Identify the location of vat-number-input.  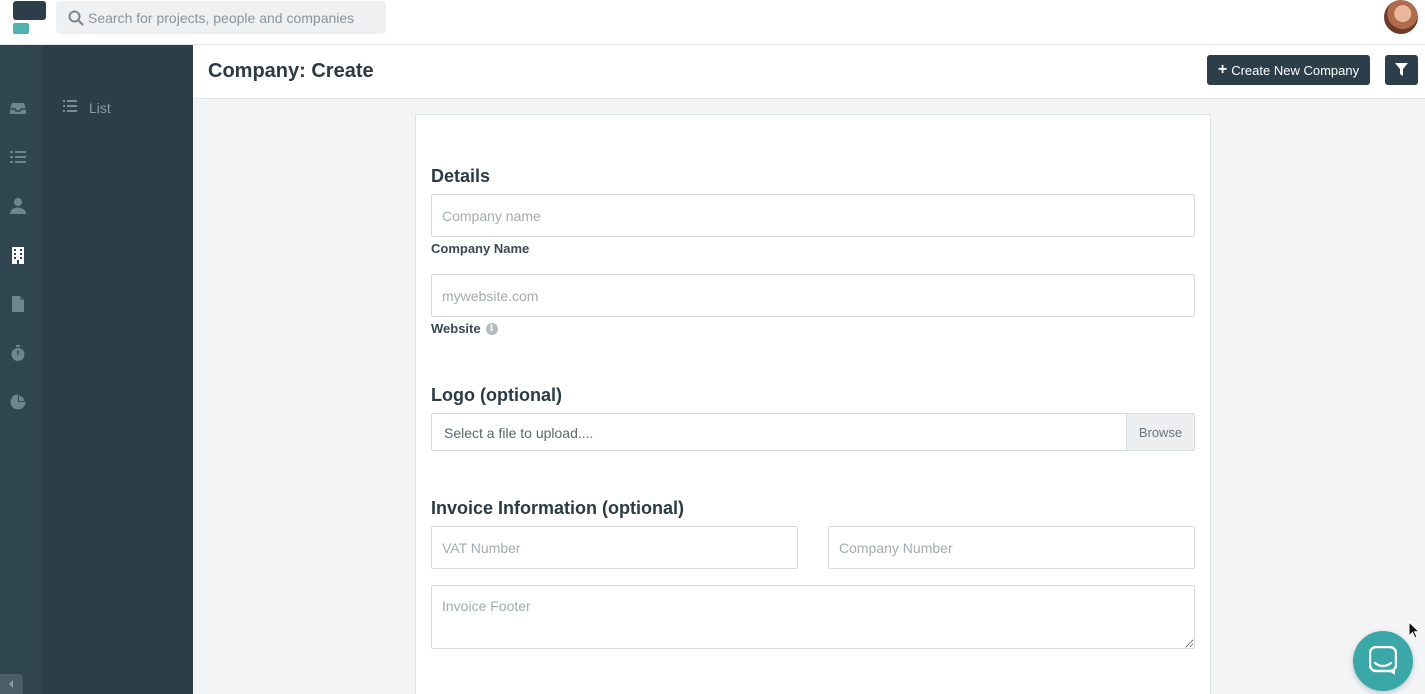
(614, 547).